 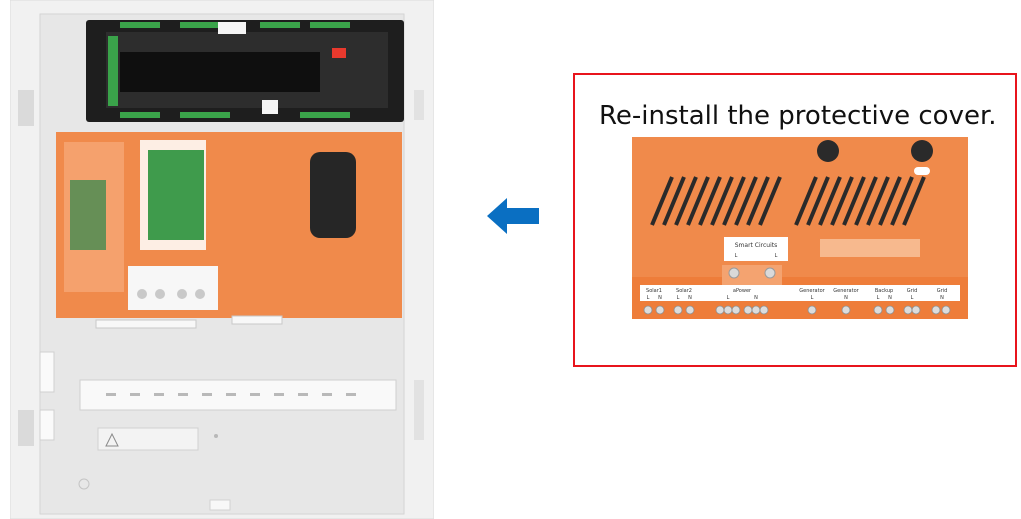 I want to click on black-component, so click(x=333, y=195).